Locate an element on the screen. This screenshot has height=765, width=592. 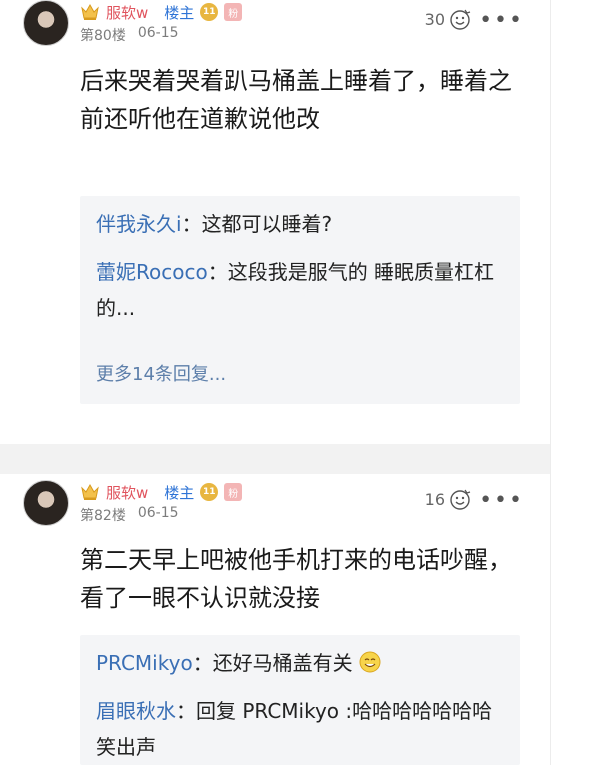
like-count: 16 is located at coordinates (434, 499).